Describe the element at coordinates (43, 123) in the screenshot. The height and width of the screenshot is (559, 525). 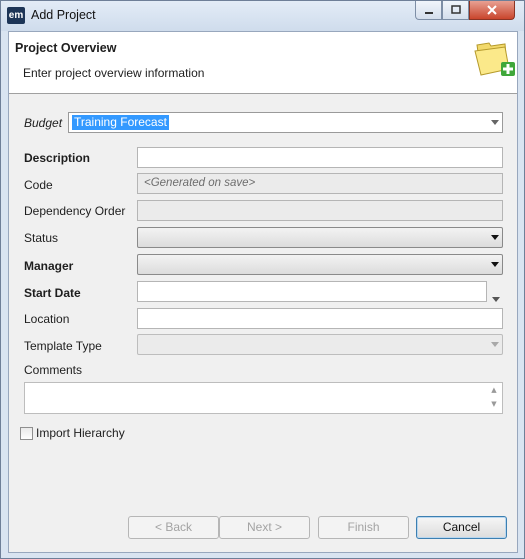
I see `budget-label: Budget` at that location.